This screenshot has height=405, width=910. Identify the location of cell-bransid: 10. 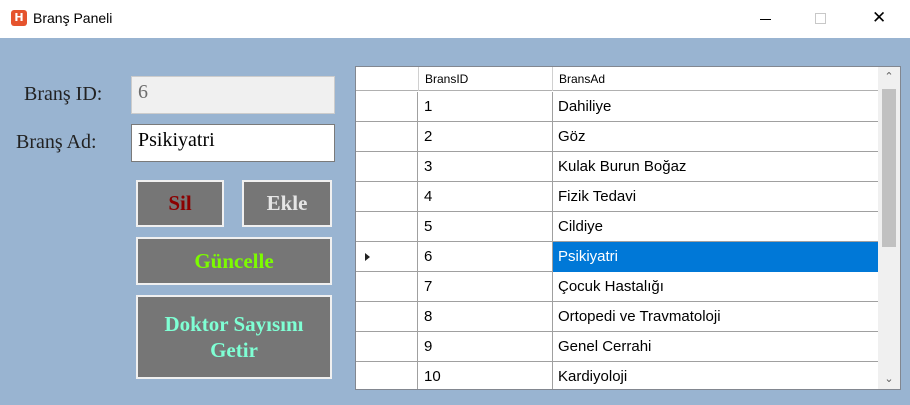
(486, 375).